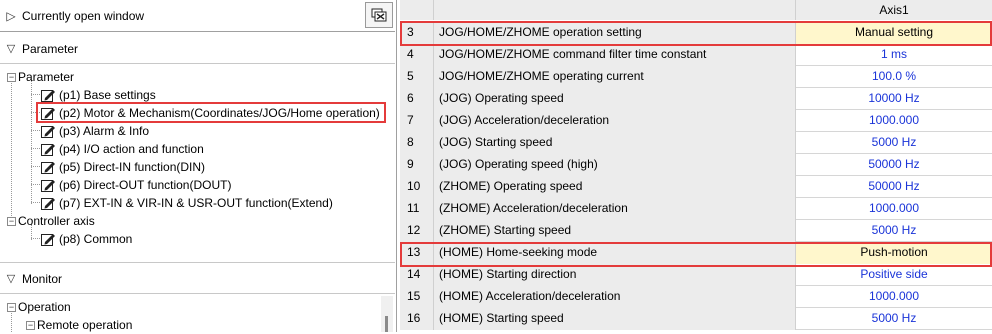 The height and width of the screenshot is (334, 992). Describe the element at coordinates (386, 324) in the screenshot. I see `scrollbar-thumb` at that location.